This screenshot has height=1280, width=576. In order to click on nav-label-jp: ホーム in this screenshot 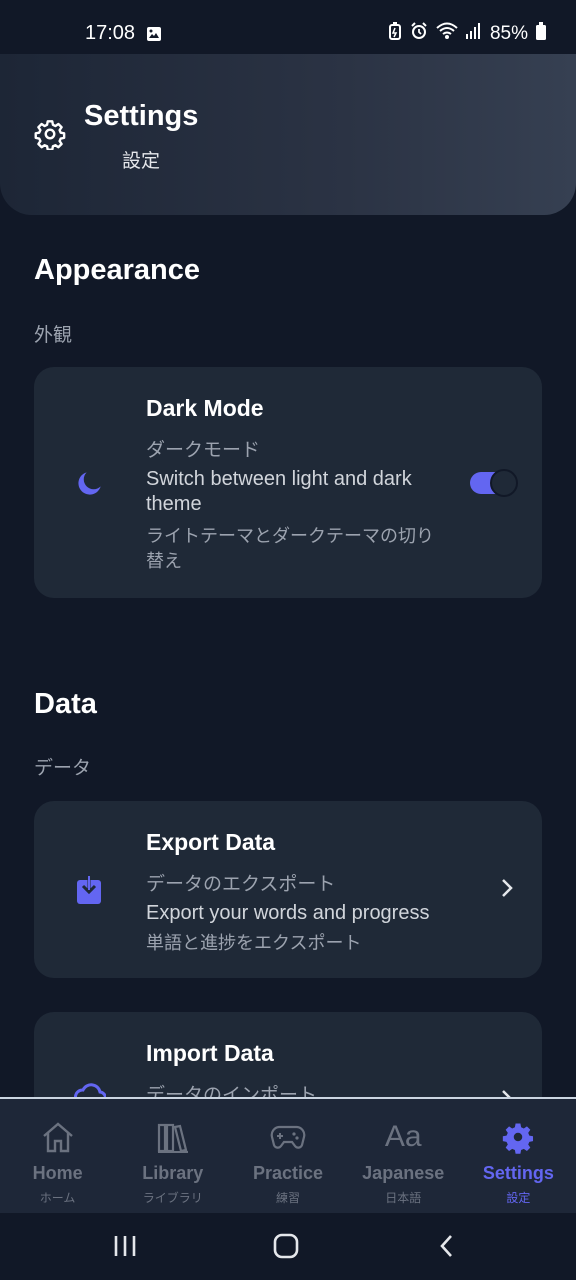, I will do `click(57, 1198)`.